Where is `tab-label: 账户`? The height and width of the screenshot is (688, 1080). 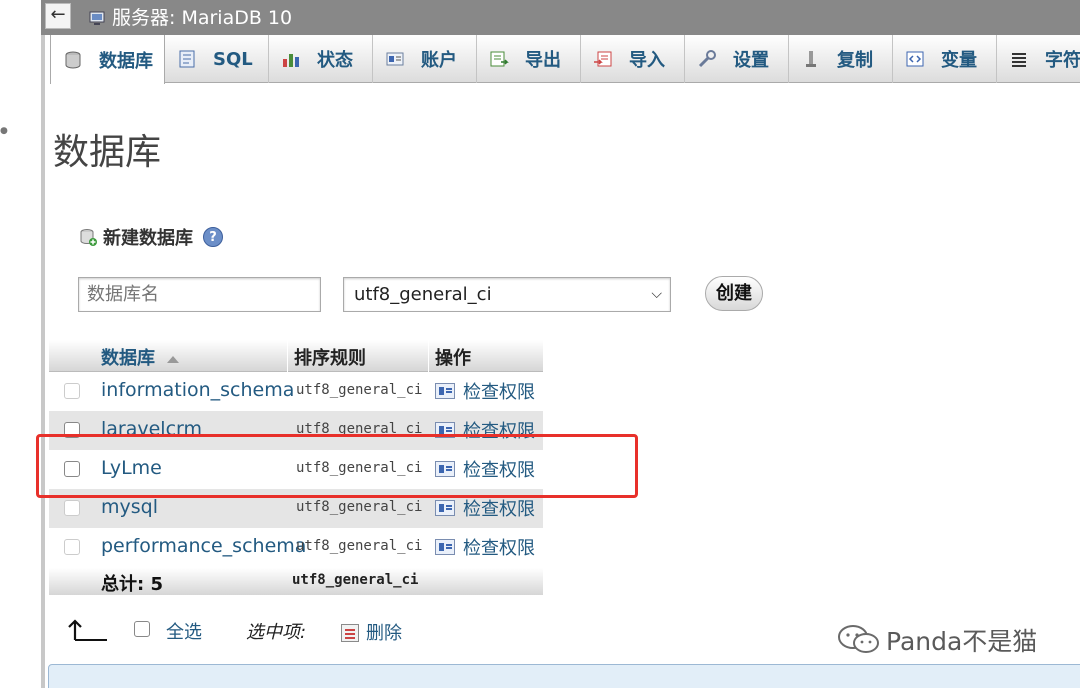
tab-label: 账户 is located at coordinates (439, 60).